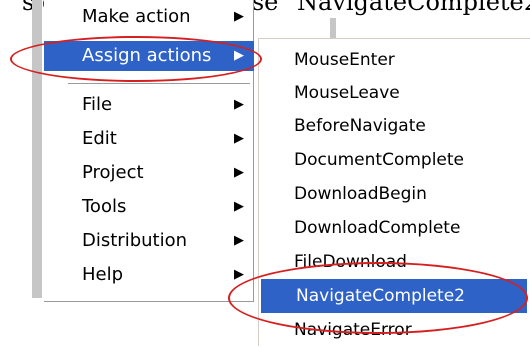 This screenshot has height=347, width=530. Describe the element at coordinates (149, 275) in the screenshot. I see `menu-item-help: Help ▶` at that location.